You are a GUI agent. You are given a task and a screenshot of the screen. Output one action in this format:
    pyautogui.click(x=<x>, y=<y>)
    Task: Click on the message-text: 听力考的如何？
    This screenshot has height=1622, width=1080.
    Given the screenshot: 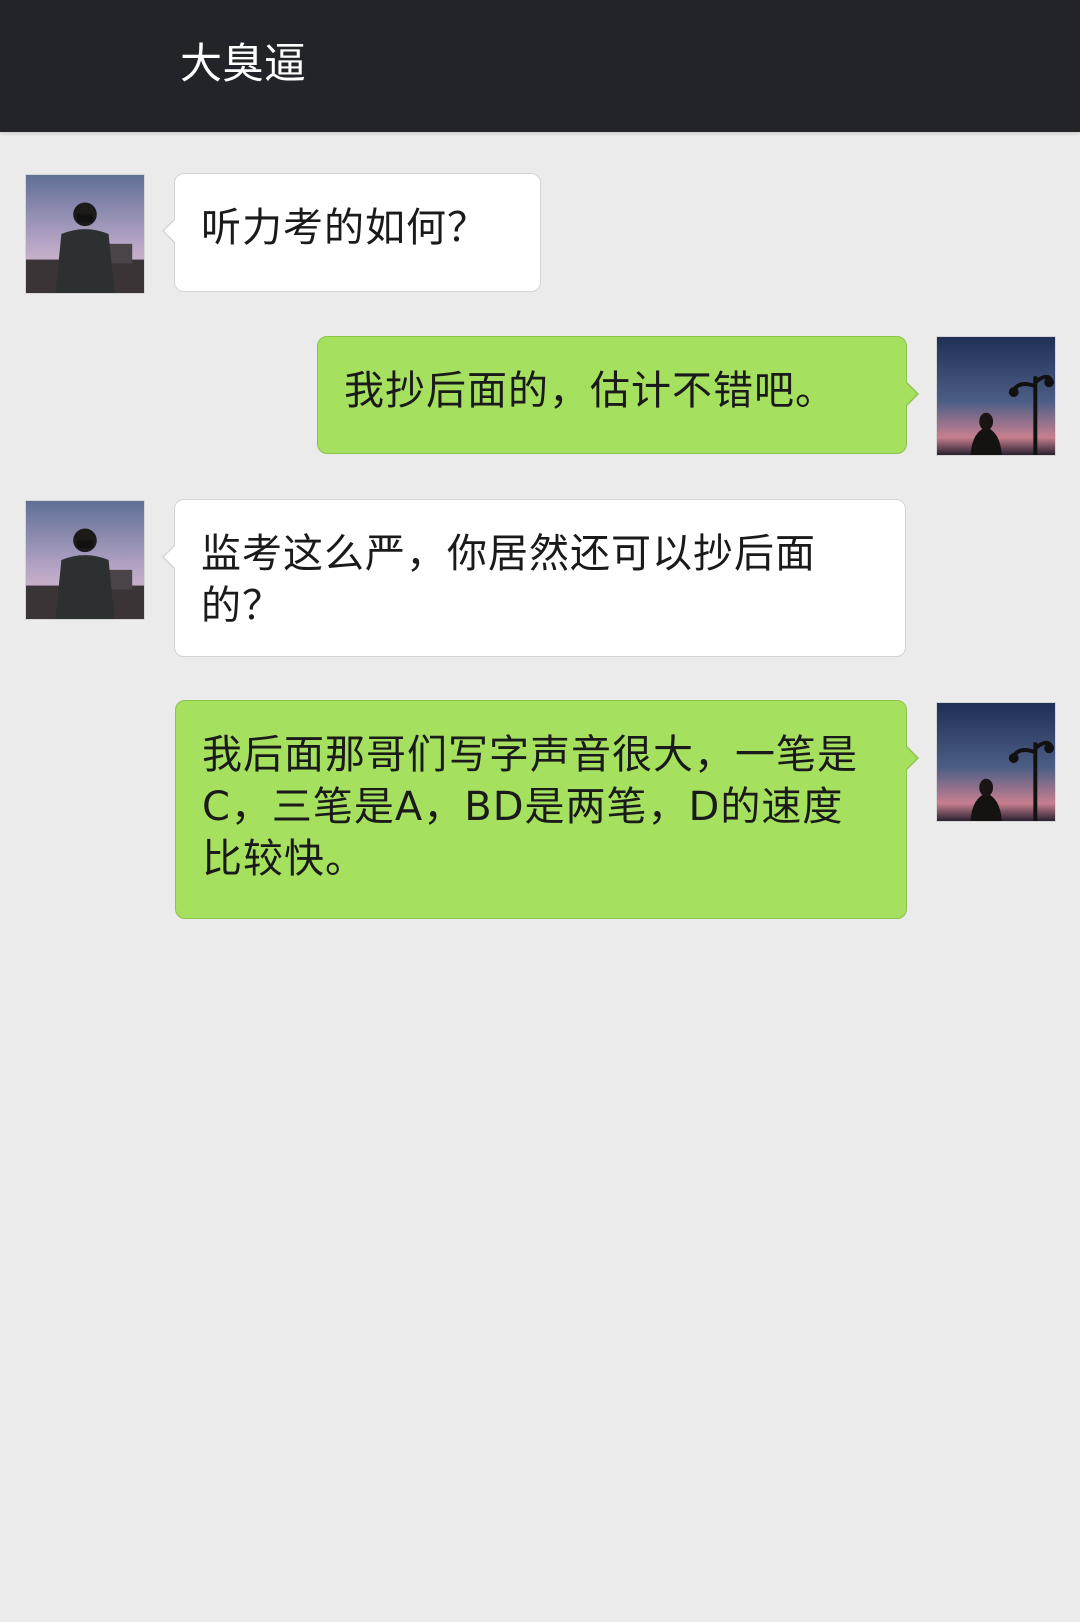 What is the action you would take?
    pyautogui.click(x=344, y=228)
    